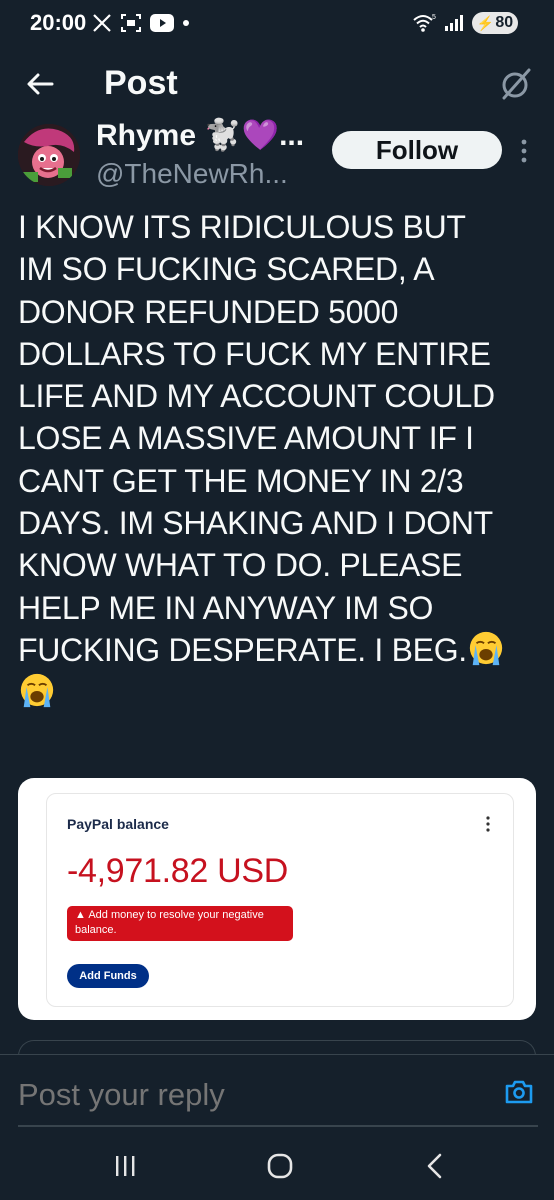 Image resolution: width=554 pixels, height=1200 pixels. I want to click on charging-bolt-icon: ⚡, so click(485, 22).